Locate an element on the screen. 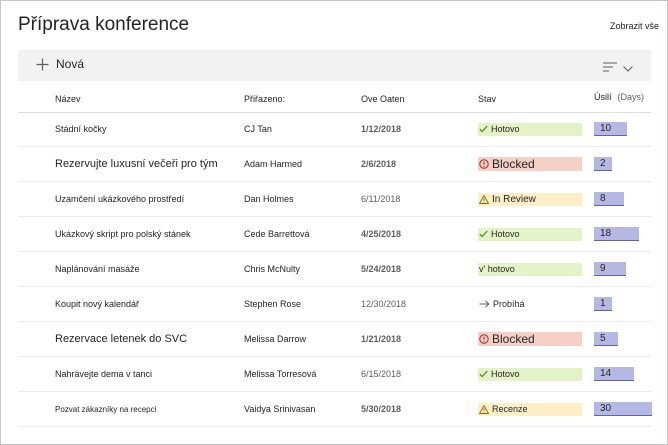 The image size is (668, 445). effort-bar: 9 is located at coordinates (610, 269).